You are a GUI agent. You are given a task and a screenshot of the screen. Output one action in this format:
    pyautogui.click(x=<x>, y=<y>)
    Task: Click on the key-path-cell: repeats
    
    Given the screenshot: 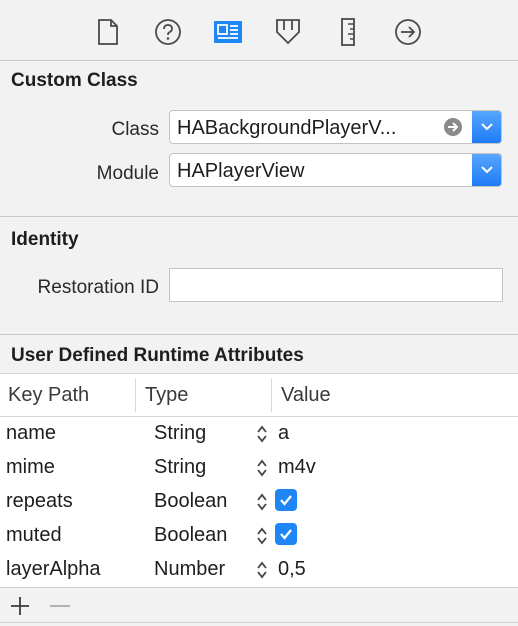 What is the action you would take?
    pyautogui.click(x=39, y=501)
    